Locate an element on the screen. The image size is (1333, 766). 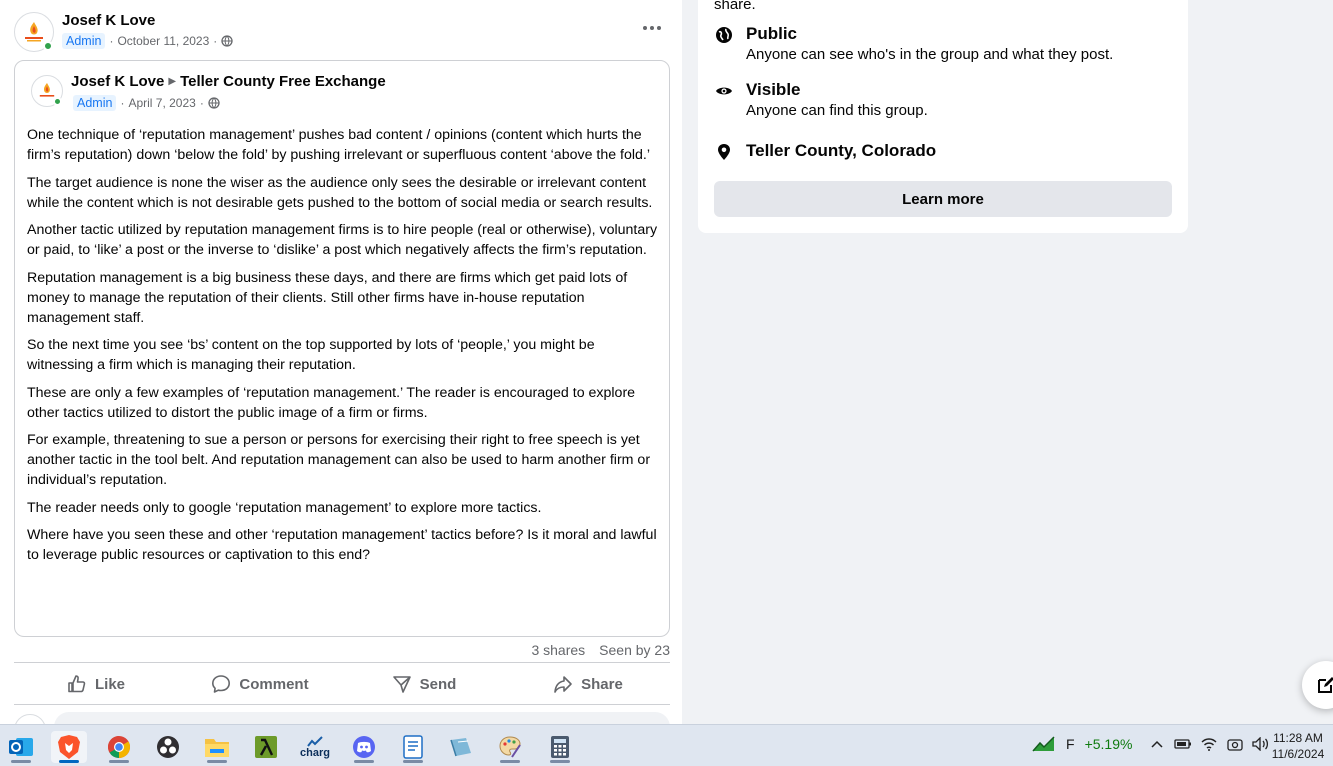
share-button: Share is located at coordinates (588, 684).